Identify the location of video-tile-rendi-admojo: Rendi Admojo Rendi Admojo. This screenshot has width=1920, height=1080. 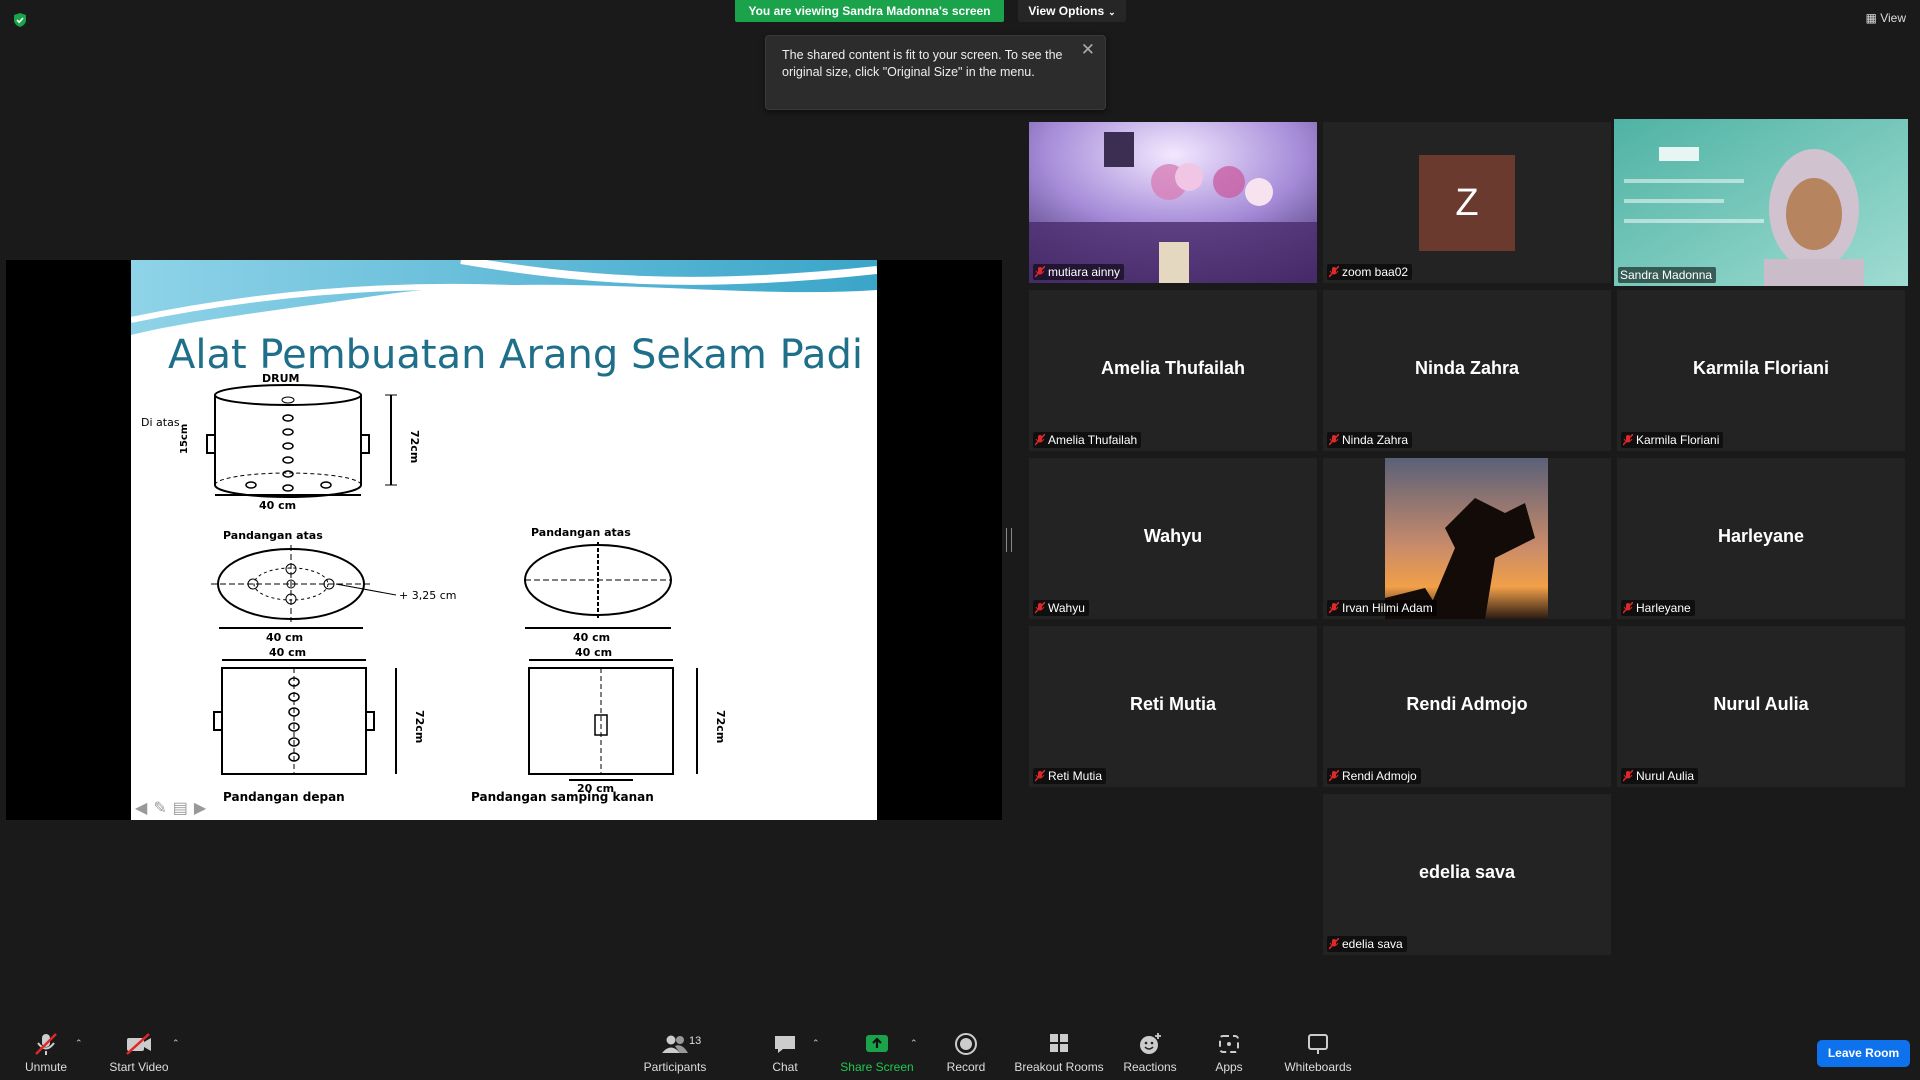
(1467, 706).